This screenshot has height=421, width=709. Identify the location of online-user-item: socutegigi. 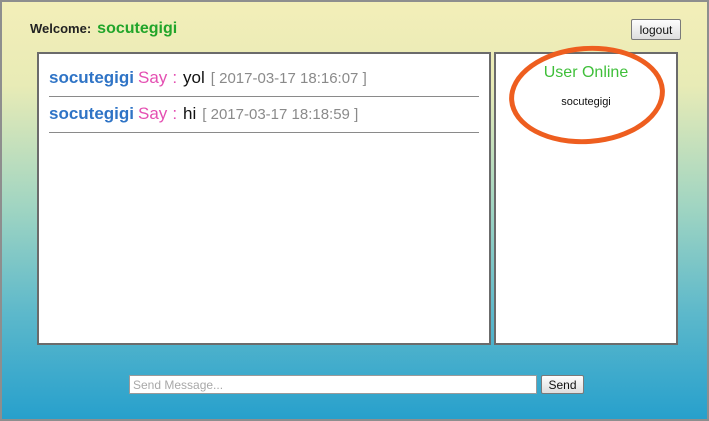
(586, 102).